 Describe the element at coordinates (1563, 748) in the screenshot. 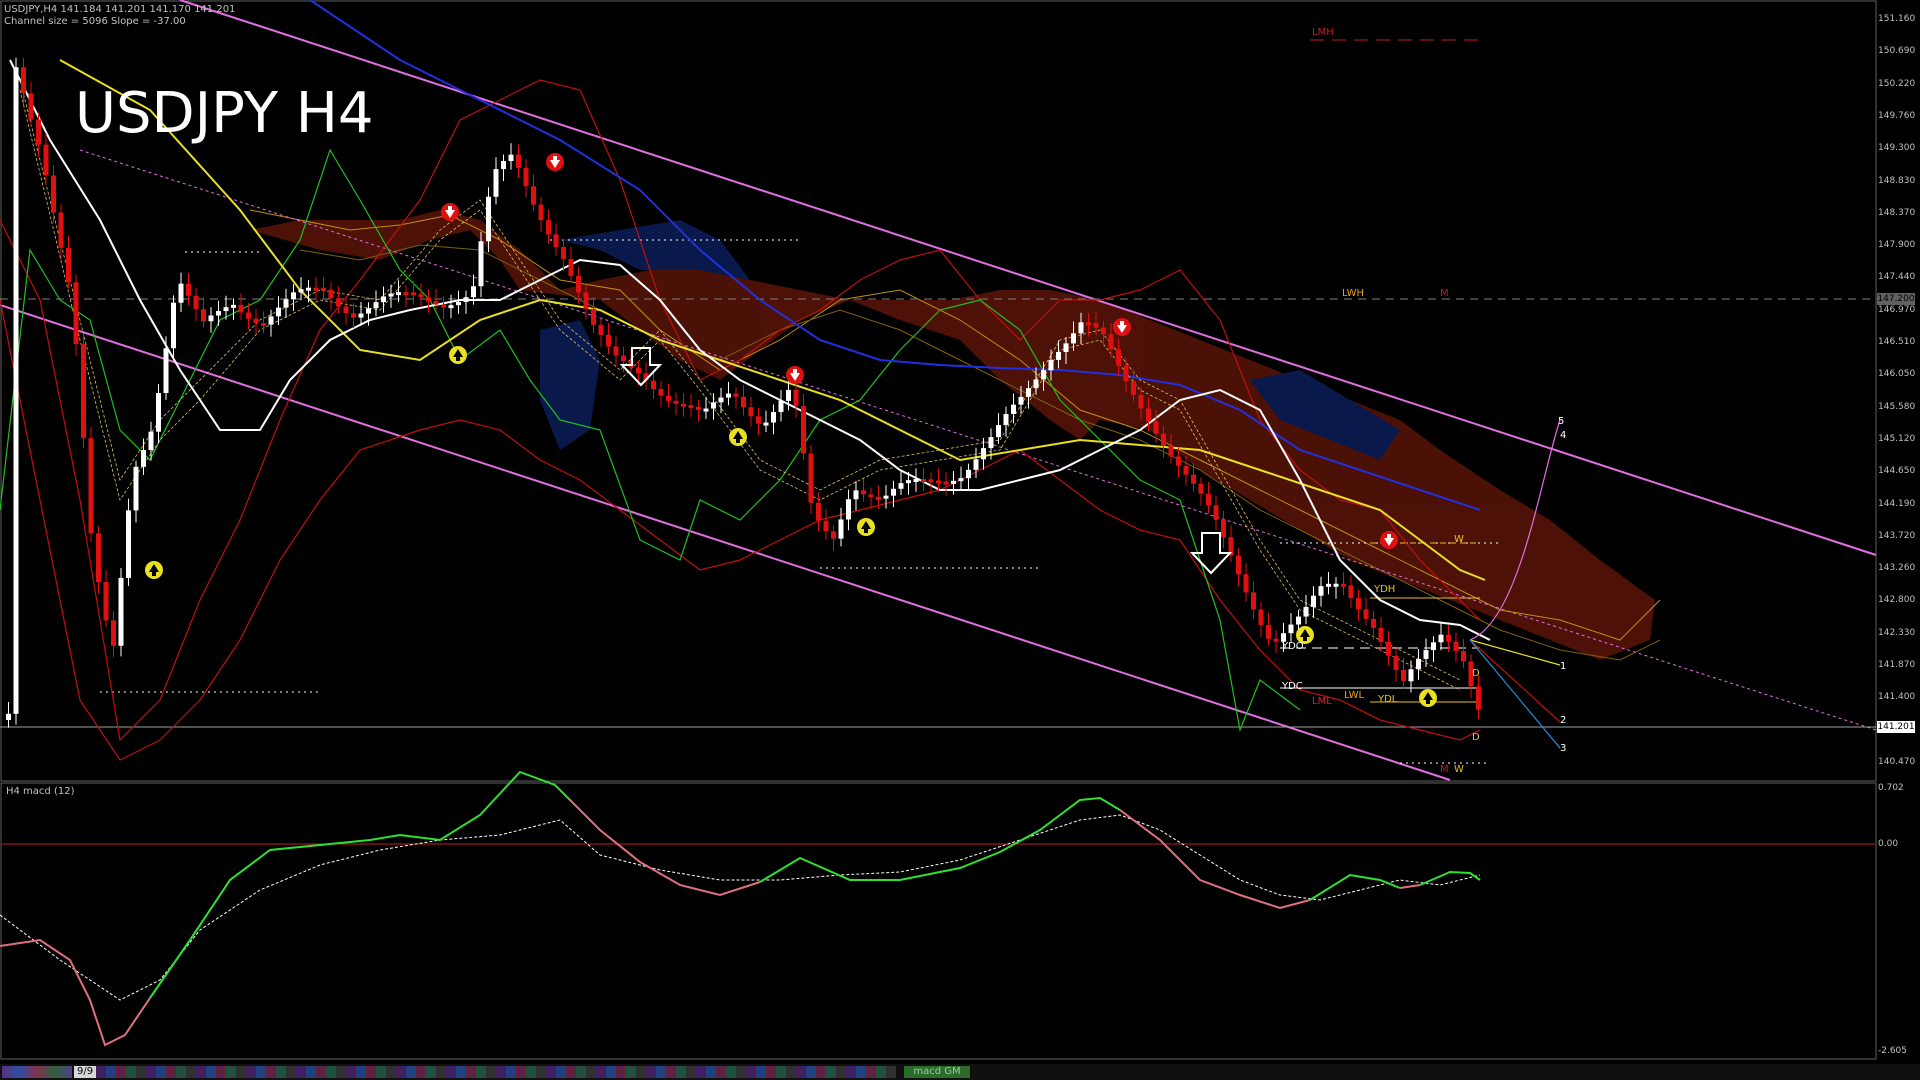

I see `wave-3-label: 3` at that location.